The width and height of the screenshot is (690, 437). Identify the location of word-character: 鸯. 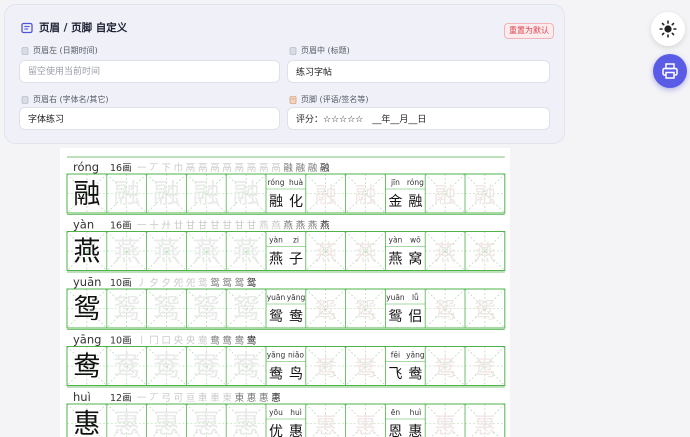
(415, 375).